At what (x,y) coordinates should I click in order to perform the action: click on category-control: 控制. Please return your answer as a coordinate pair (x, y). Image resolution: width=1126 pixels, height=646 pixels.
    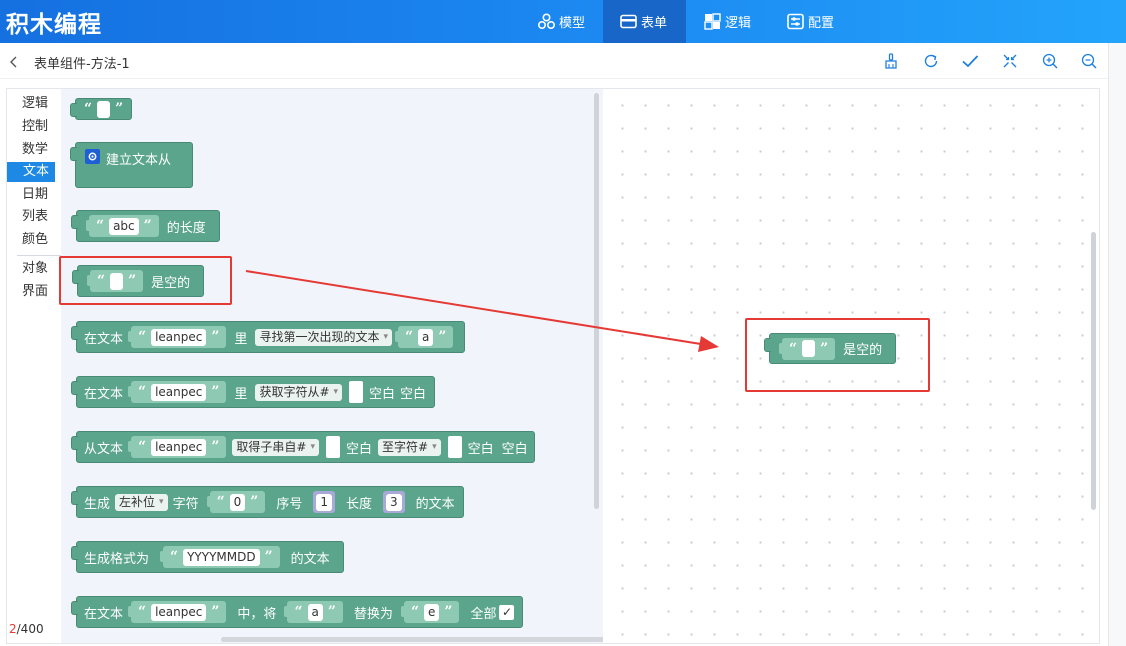
    Looking at the image, I should click on (34, 127).